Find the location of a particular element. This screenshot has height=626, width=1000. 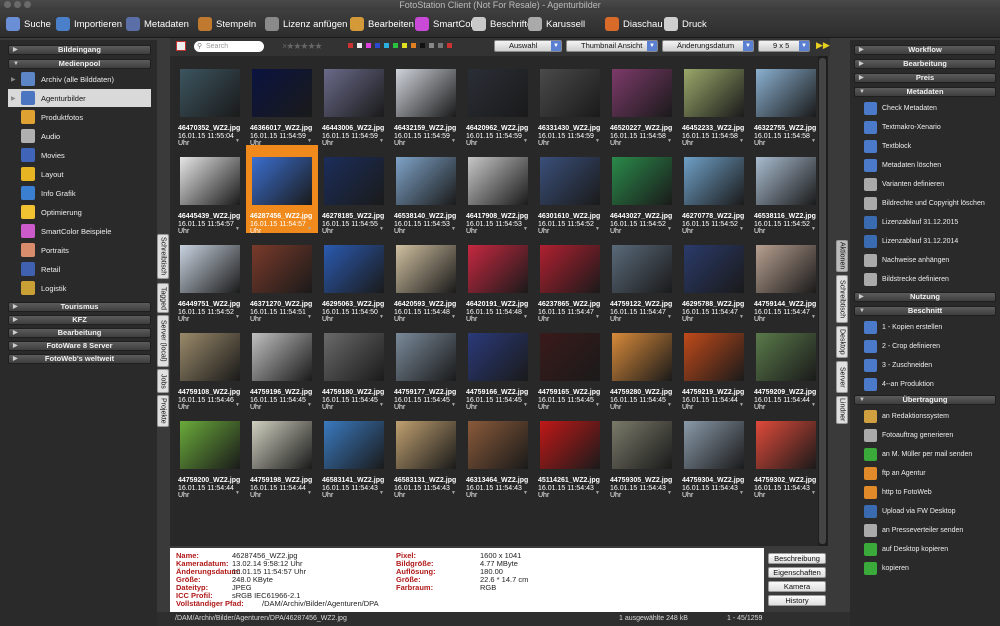

thumbnail-cell: 46538116_WZ2.jpg 16.01.15 11:54:52 Uhr ▼ is located at coordinates (786, 190).